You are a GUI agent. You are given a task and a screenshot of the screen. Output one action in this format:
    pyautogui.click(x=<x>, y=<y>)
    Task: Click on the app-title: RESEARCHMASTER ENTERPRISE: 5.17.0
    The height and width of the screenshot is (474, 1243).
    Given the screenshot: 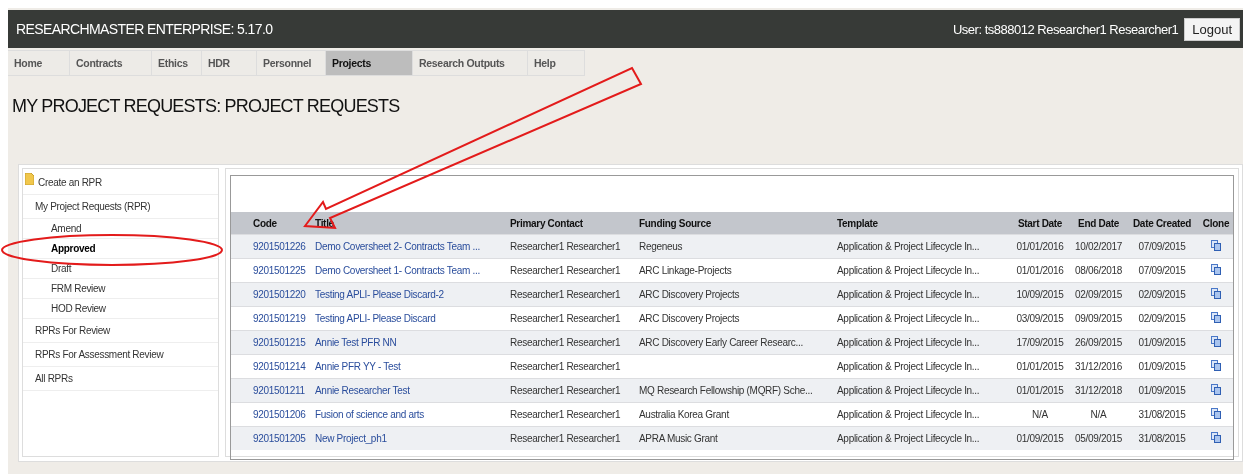 What is the action you would take?
    pyautogui.click(x=144, y=29)
    